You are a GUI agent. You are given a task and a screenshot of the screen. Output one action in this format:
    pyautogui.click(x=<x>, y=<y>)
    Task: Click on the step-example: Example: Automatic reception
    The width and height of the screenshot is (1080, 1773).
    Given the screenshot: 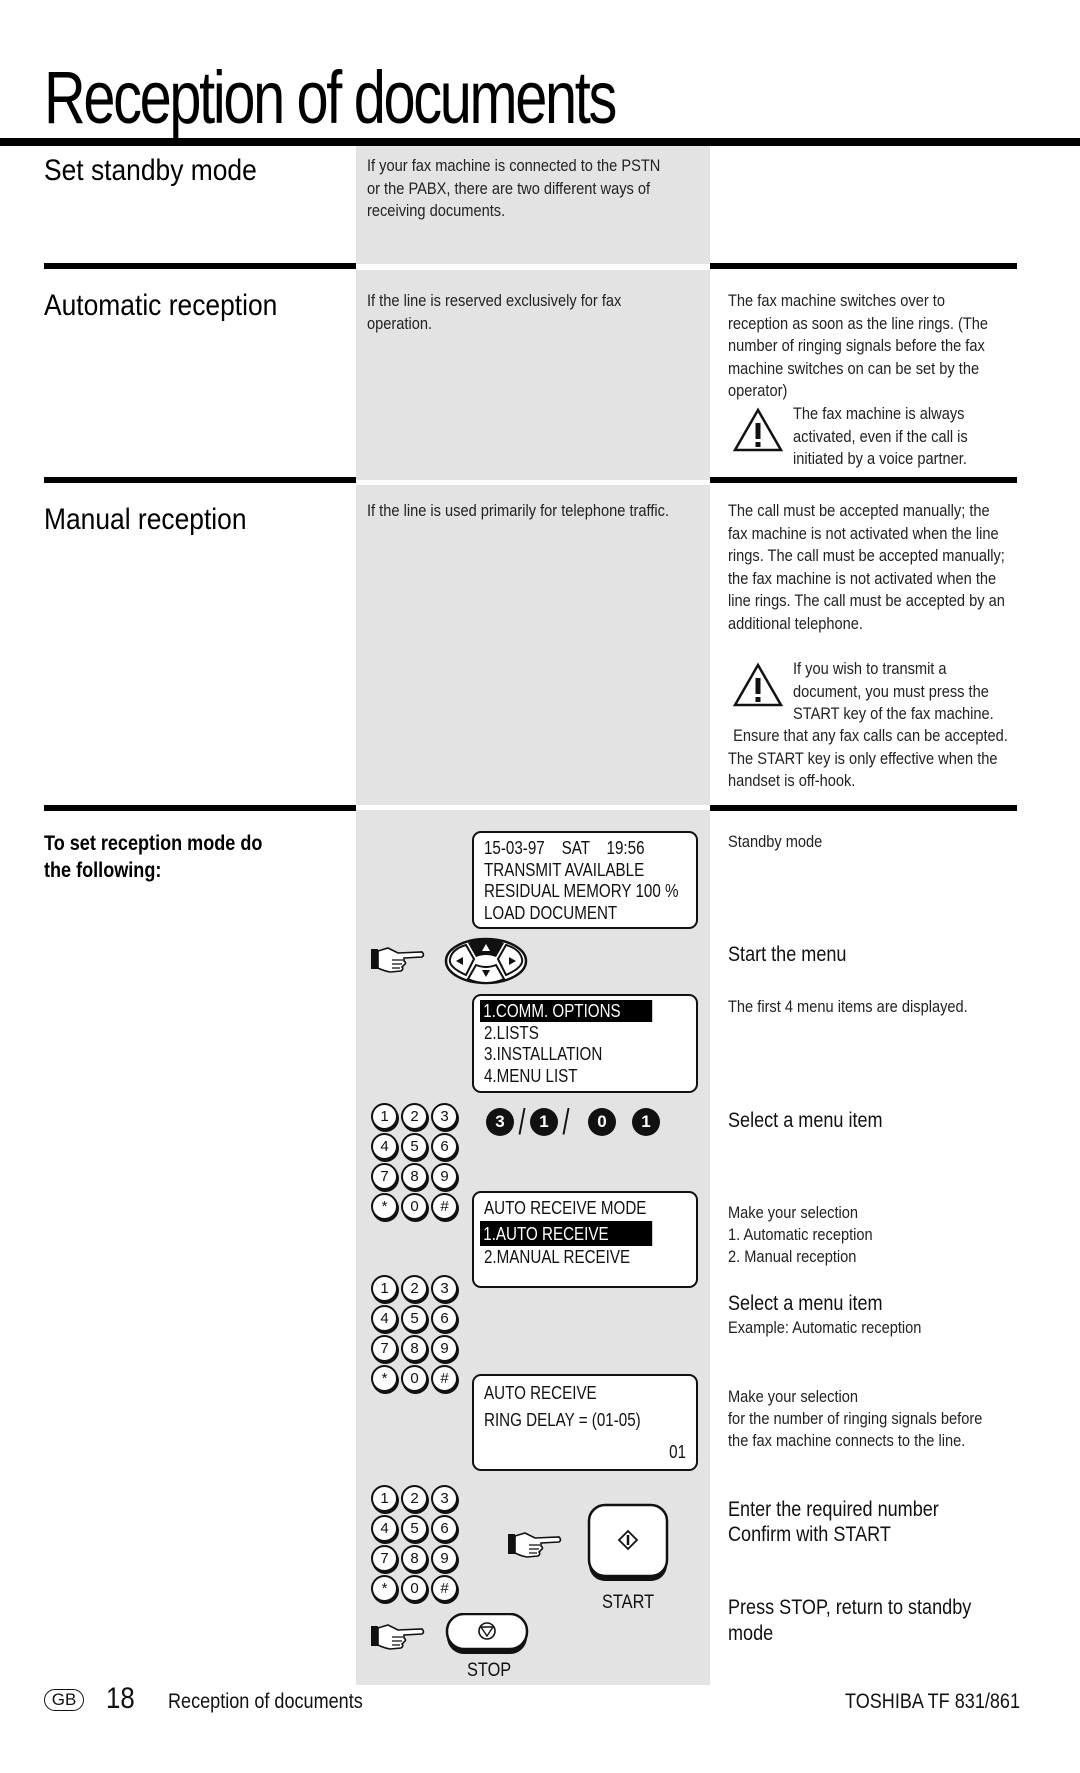 What is the action you would take?
    pyautogui.click(x=825, y=1327)
    